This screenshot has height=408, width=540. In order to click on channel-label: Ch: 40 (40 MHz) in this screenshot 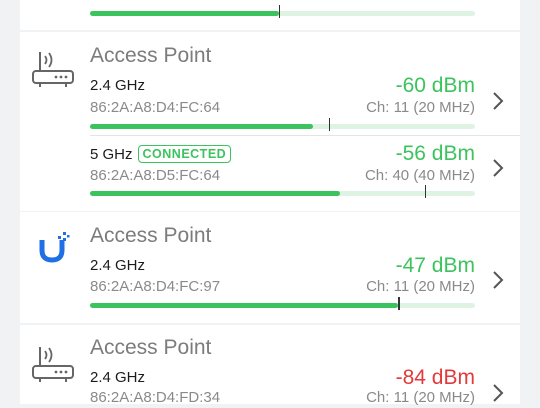, I will do `click(419, 175)`.